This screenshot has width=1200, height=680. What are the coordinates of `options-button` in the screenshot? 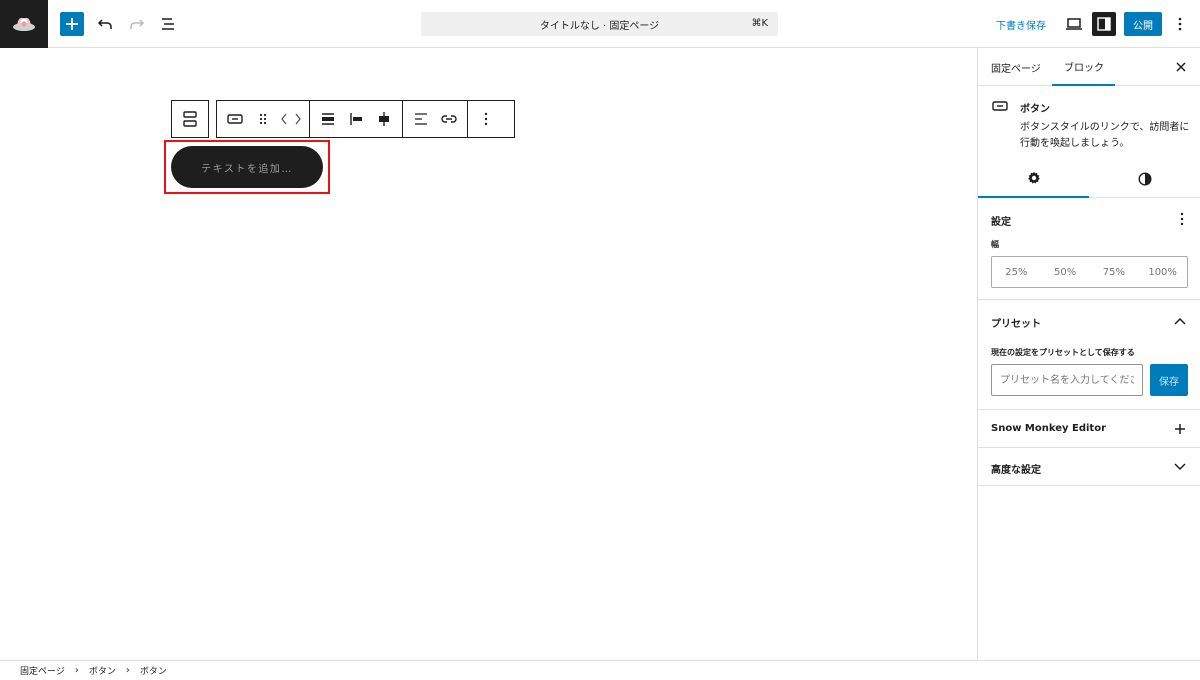 It's located at (1180, 24).